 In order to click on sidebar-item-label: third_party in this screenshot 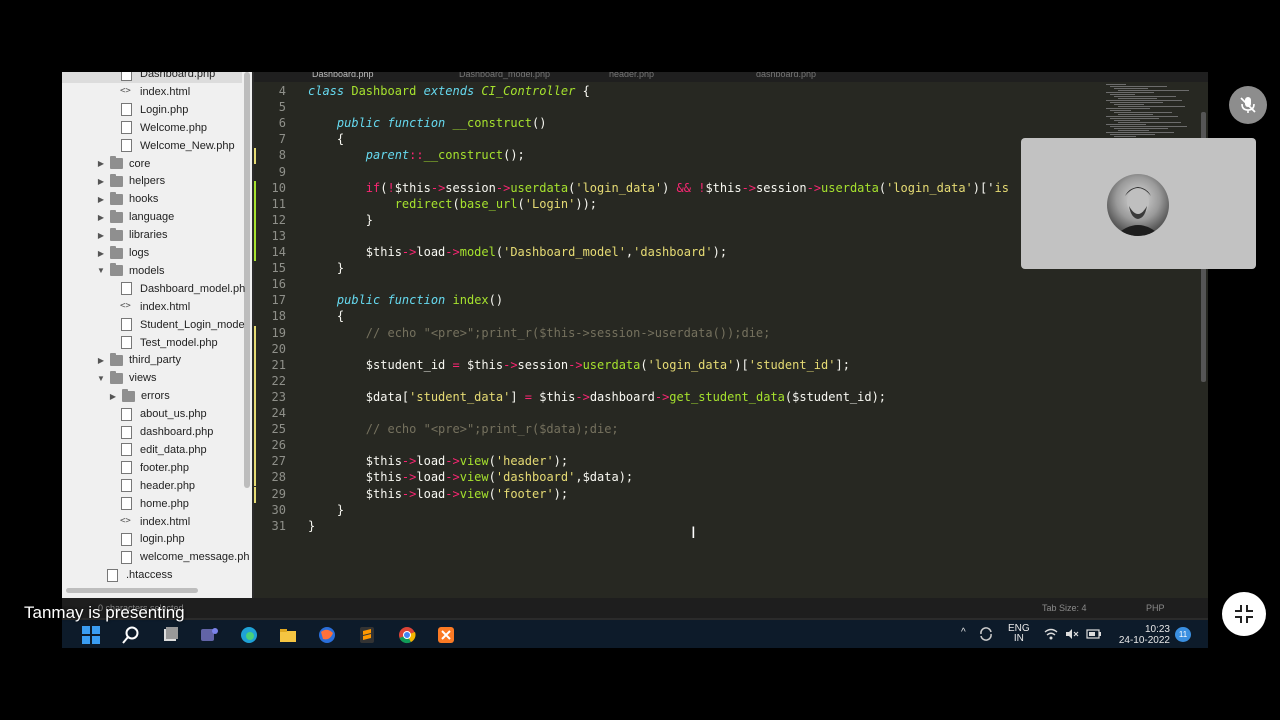, I will do `click(155, 360)`.